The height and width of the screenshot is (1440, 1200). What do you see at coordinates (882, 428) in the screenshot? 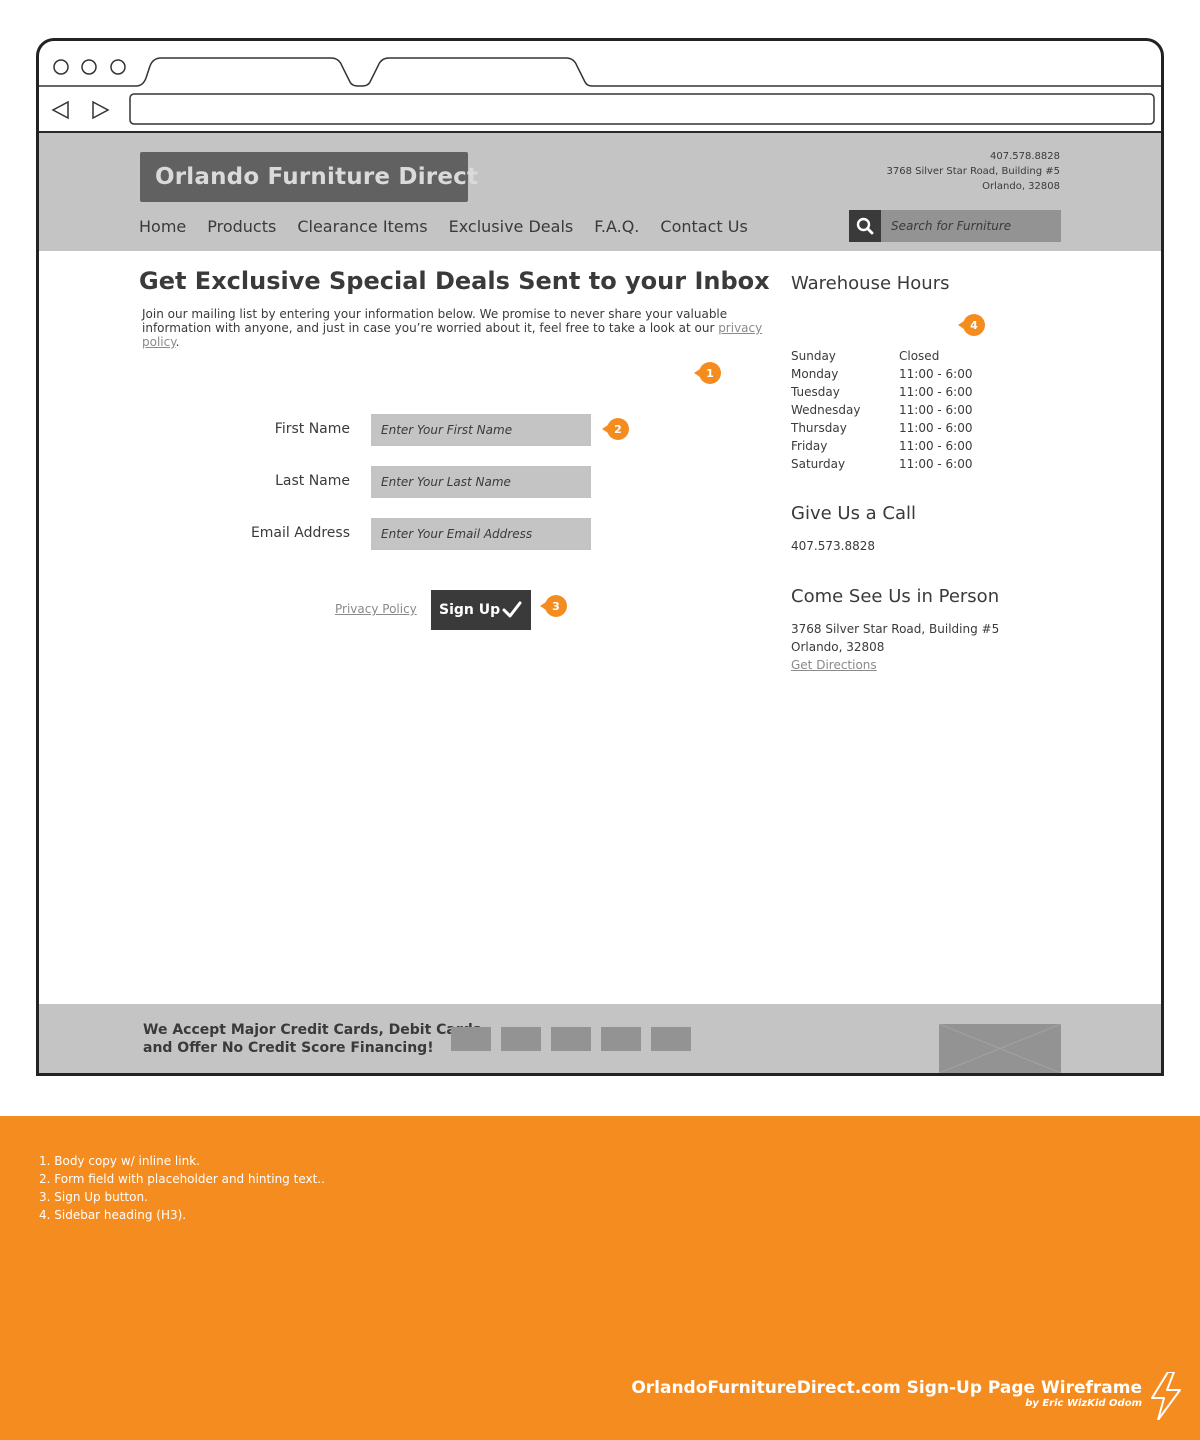
I see `hours-row: Thursday 11:00 - 6:00` at bounding box center [882, 428].